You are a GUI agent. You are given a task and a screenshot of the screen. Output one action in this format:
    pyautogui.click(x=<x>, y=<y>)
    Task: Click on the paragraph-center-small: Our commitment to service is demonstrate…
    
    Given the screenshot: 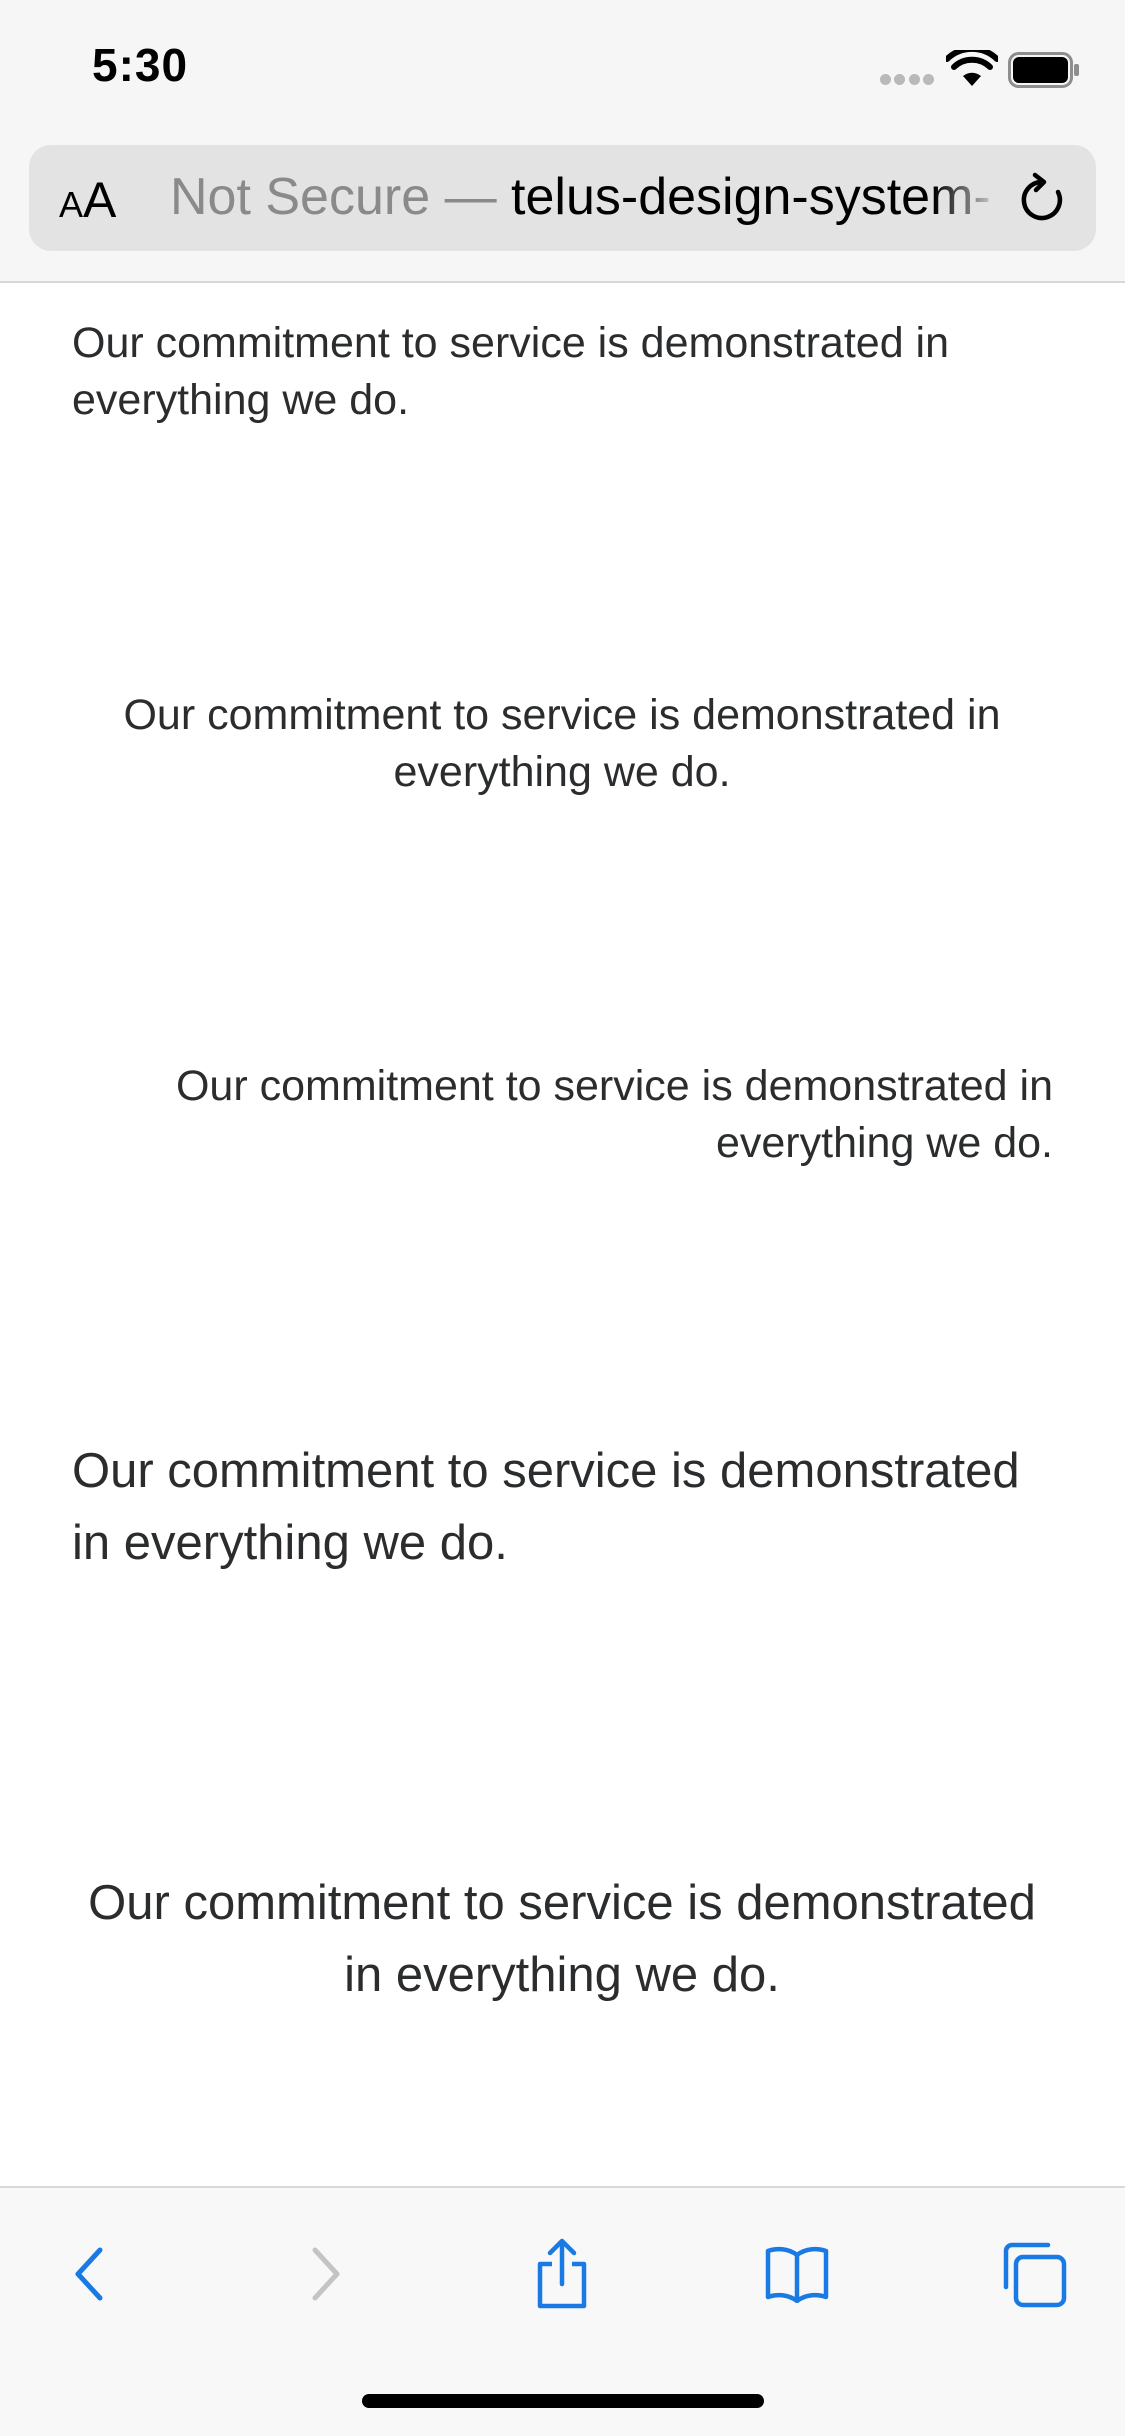 What is the action you would take?
    pyautogui.click(x=562, y=743)
    